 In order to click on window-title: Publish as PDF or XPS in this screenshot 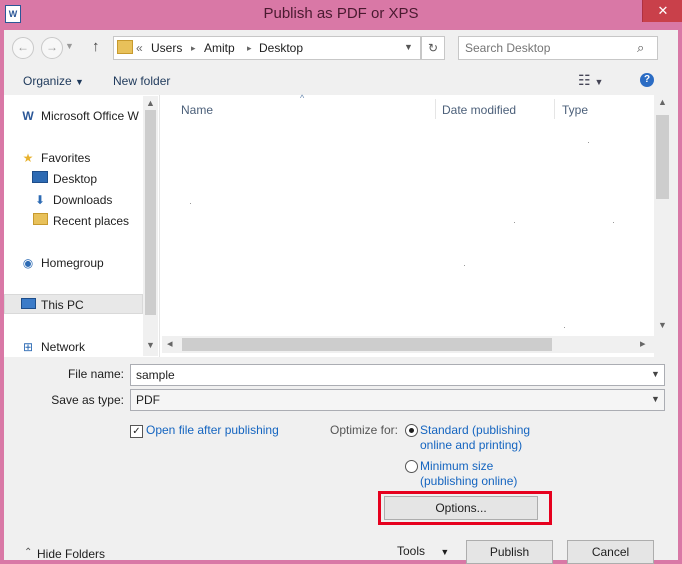, I will do `click(341, 13)`.